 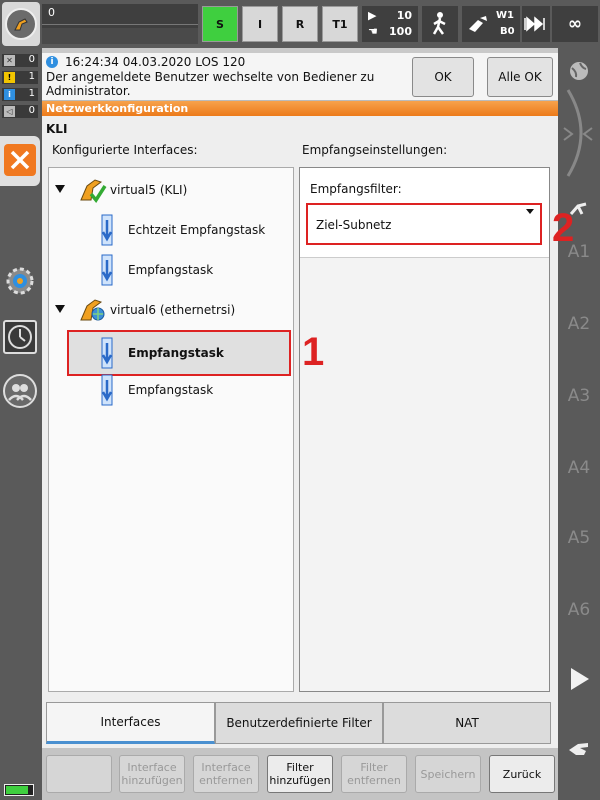 What do you see at coordinates (505, 15) in the screenshot?
I see `tool-number: W1` at bounding box center [505, 15].